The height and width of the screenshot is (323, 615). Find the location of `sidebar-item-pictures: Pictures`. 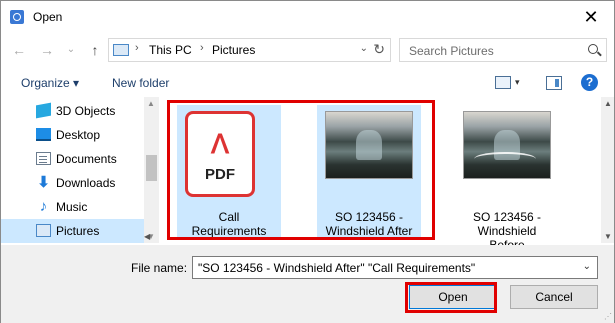

sidebar-item-pictures: Pictures is located at coordinates (72, 231).